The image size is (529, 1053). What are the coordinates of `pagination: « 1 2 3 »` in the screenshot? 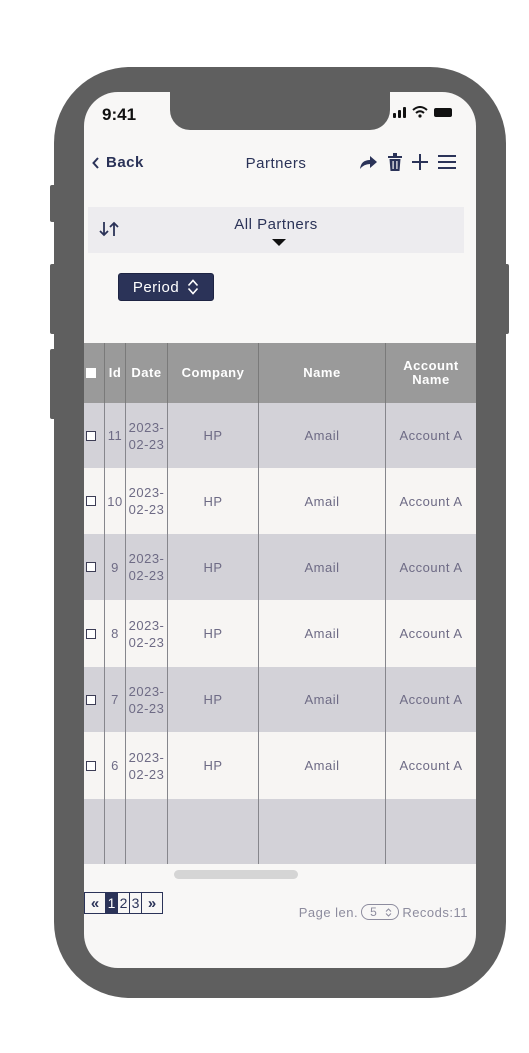 It's located at (123, 903).